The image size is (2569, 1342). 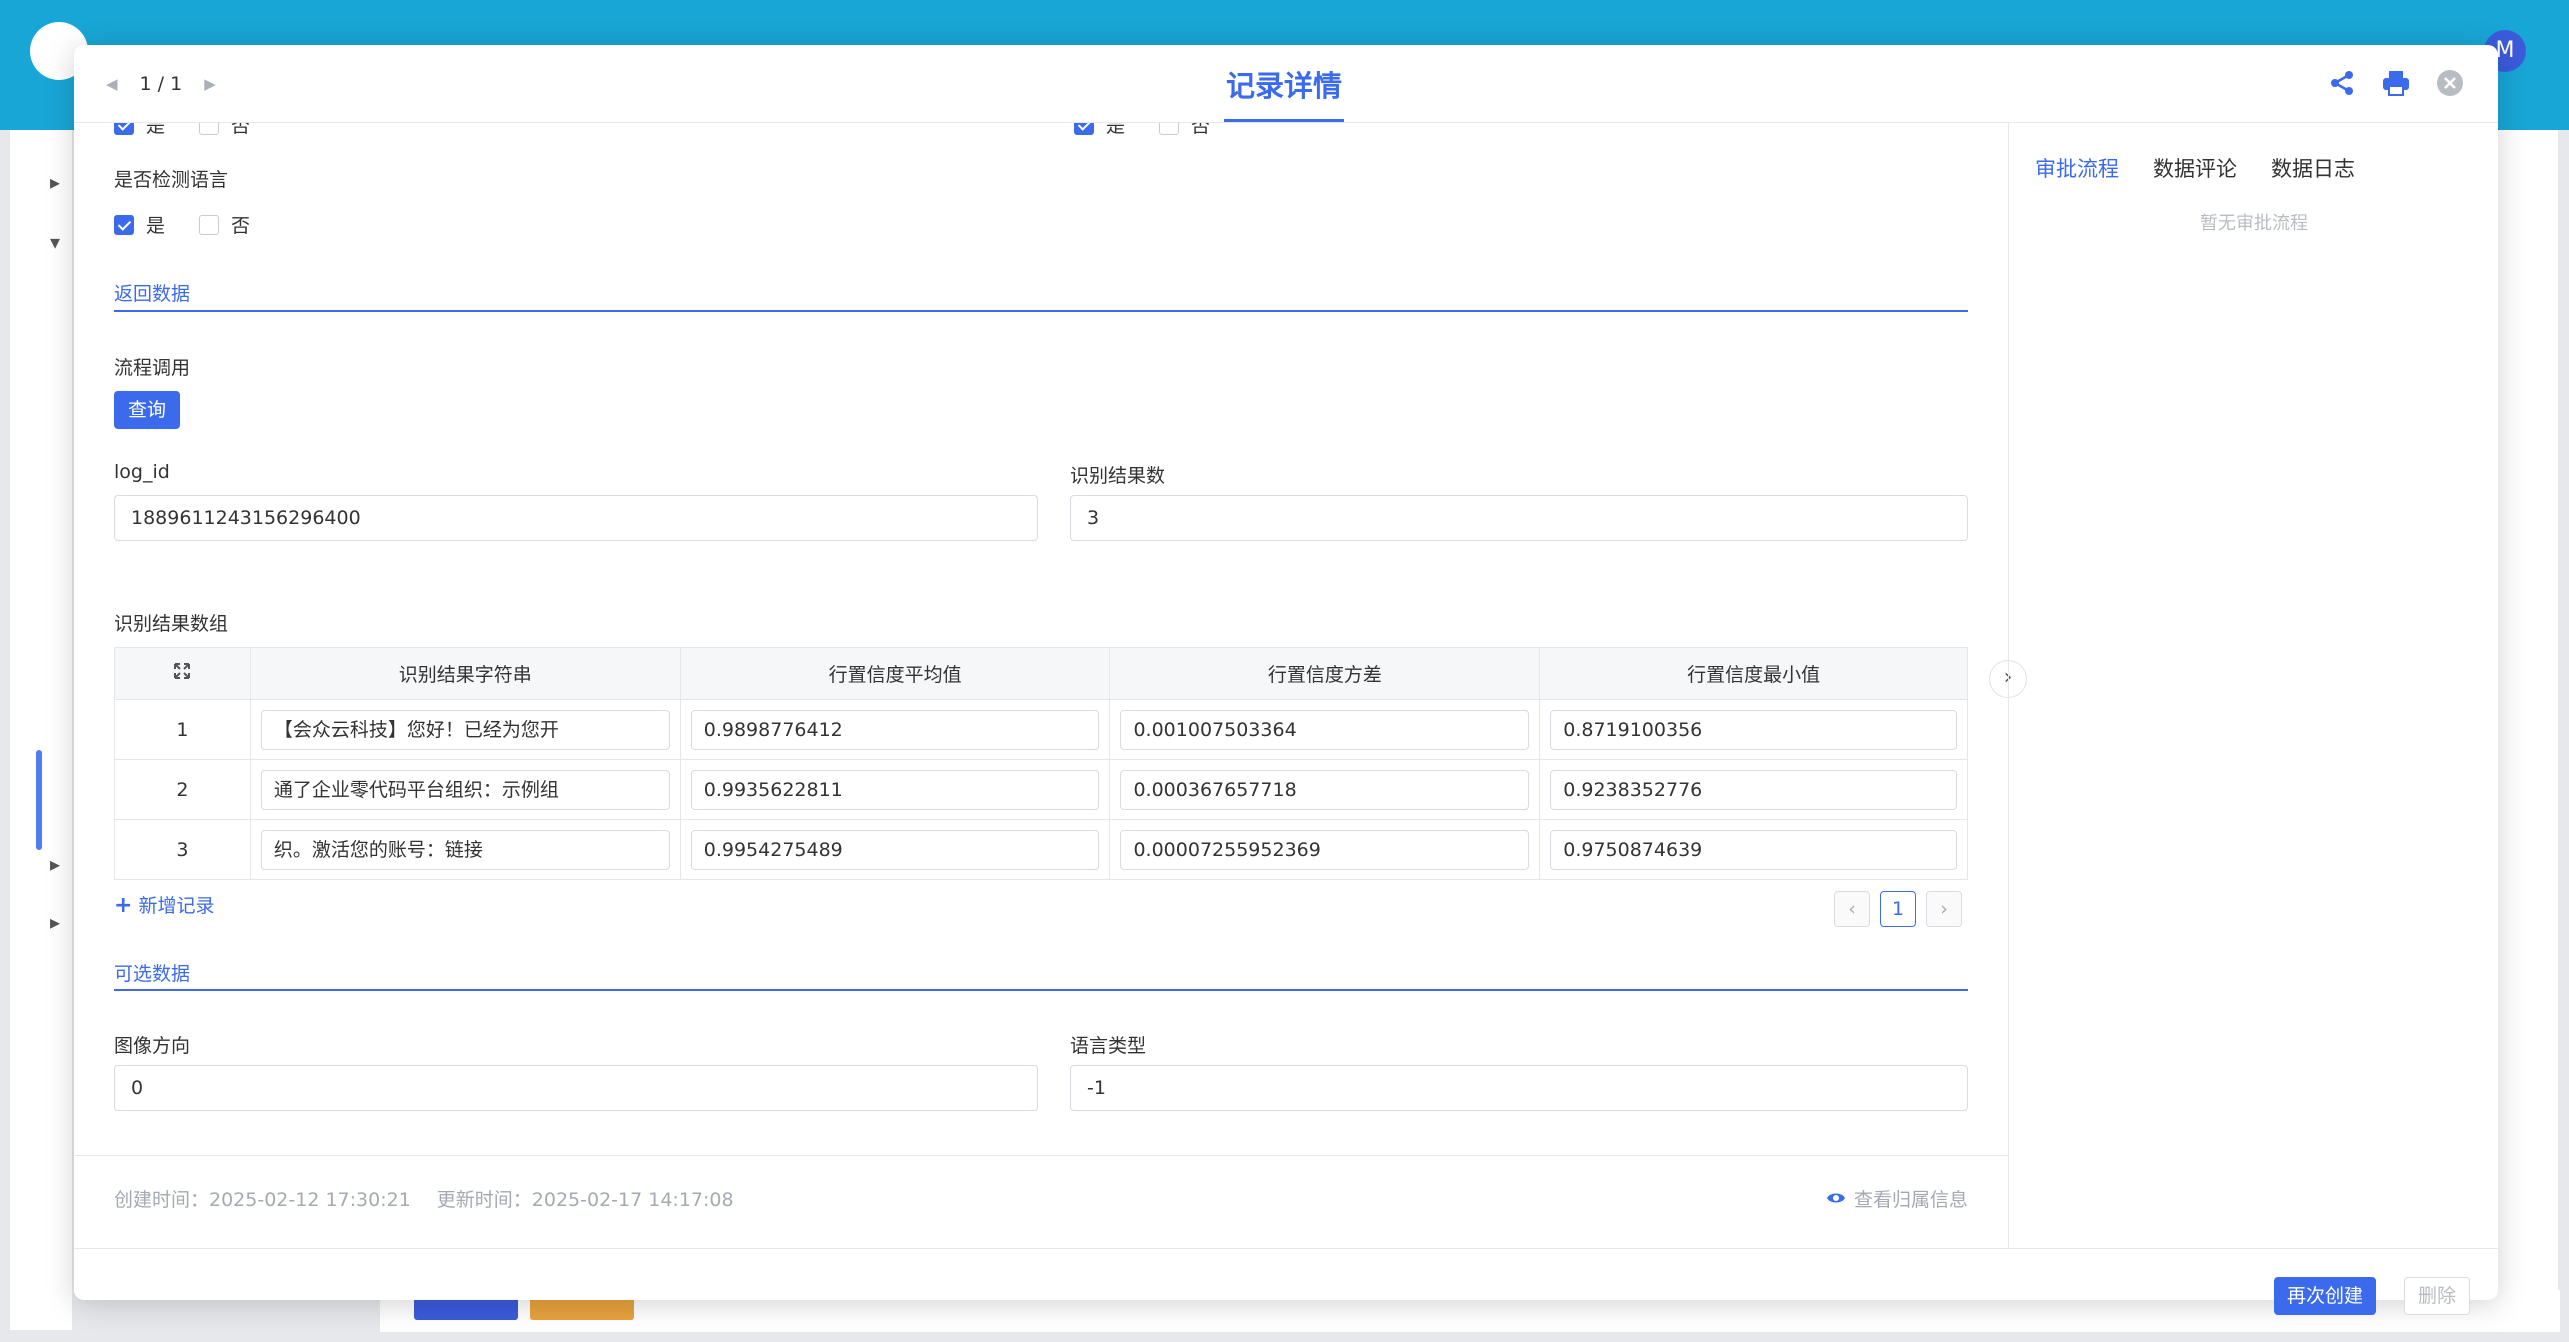 I want to click on record-pager: ◀ 1 / 1 ▶, so click(x=161, y=84).